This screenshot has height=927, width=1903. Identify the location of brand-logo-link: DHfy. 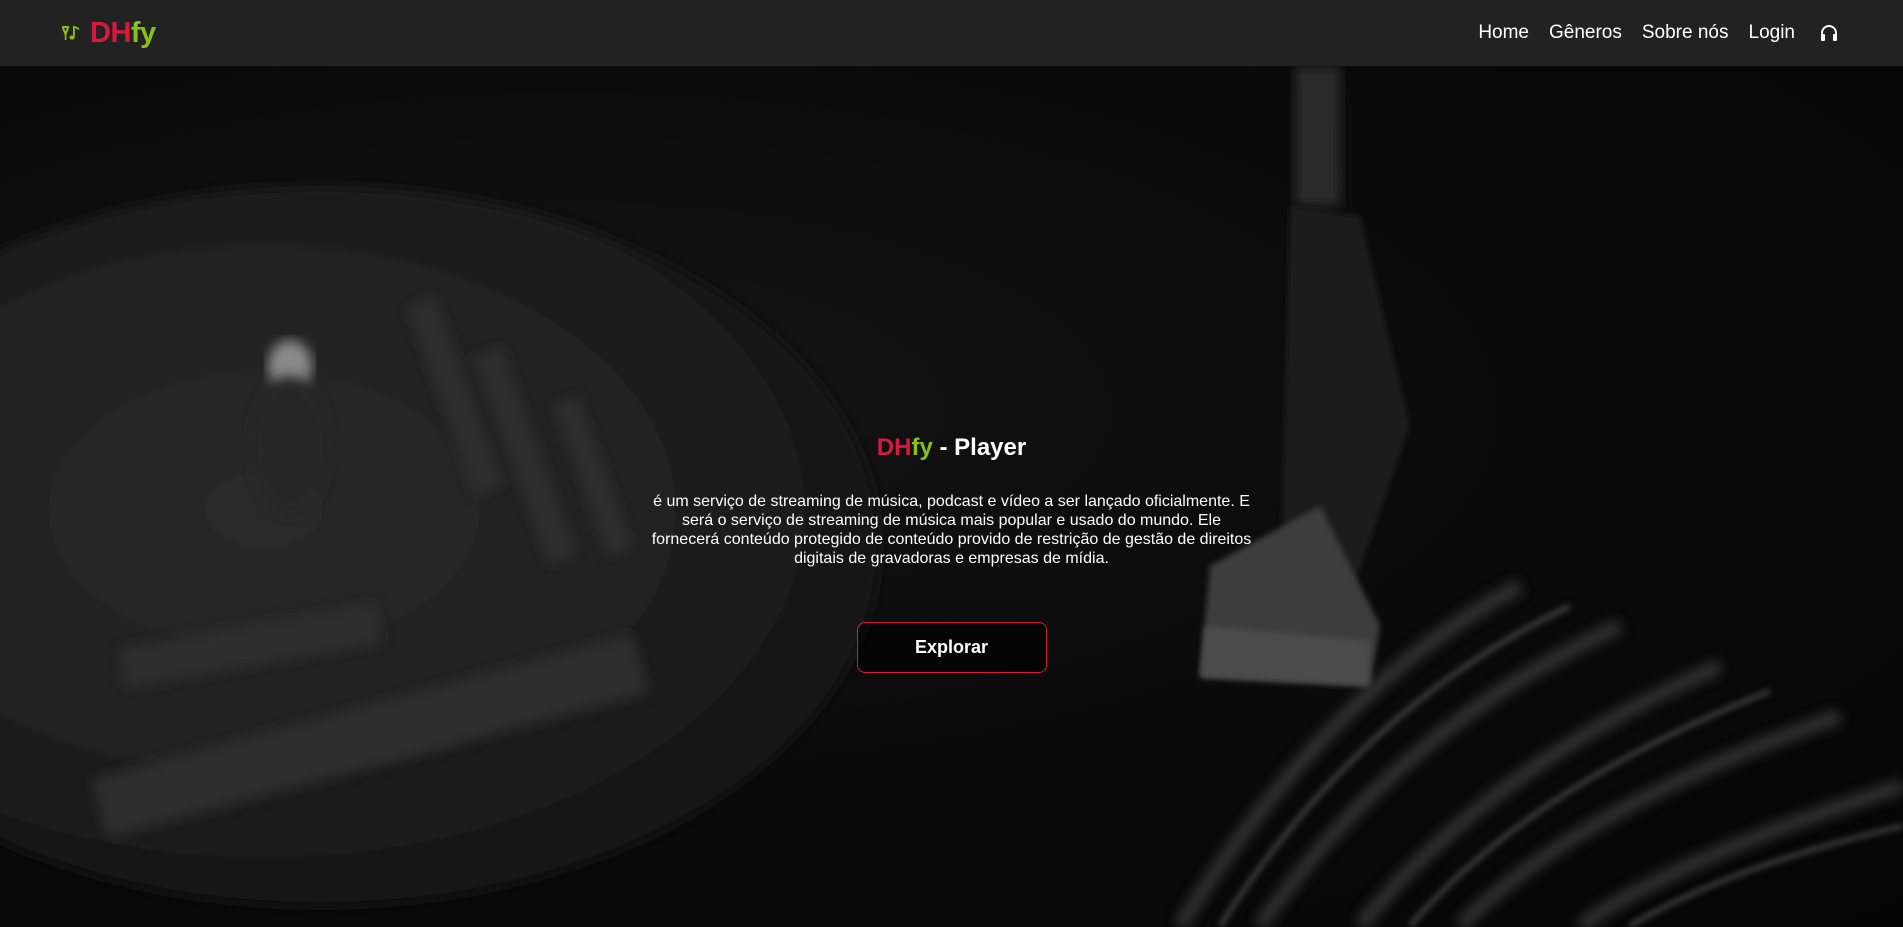
(108, 33).